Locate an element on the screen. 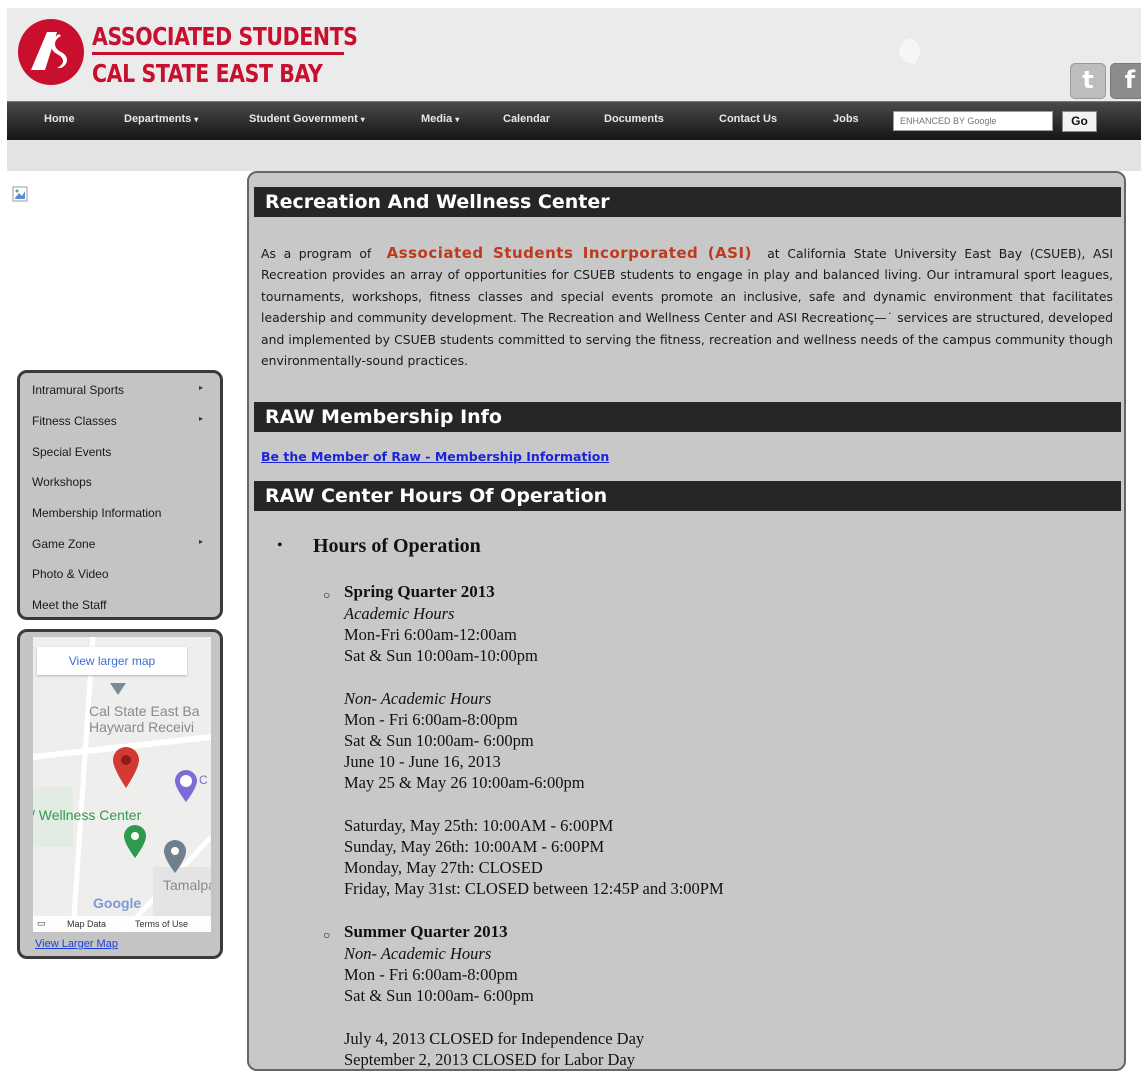  section-title-hours: RAW Center Hours Of Operation is located at coordinates (687, 496).